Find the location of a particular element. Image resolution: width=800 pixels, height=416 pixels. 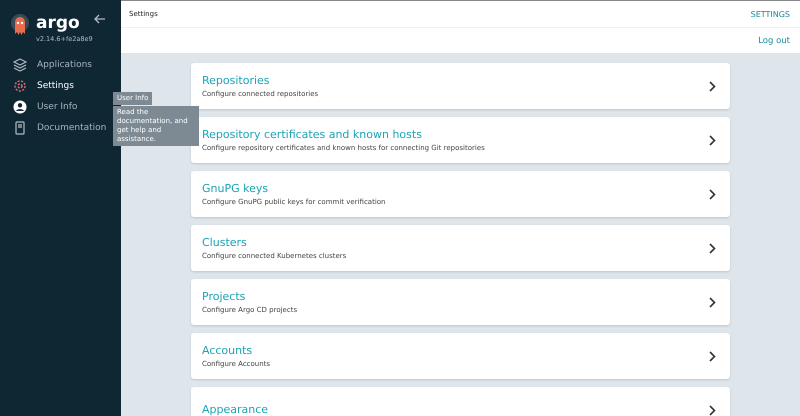

card-title: Clusters is located at coordinates (225, 242).